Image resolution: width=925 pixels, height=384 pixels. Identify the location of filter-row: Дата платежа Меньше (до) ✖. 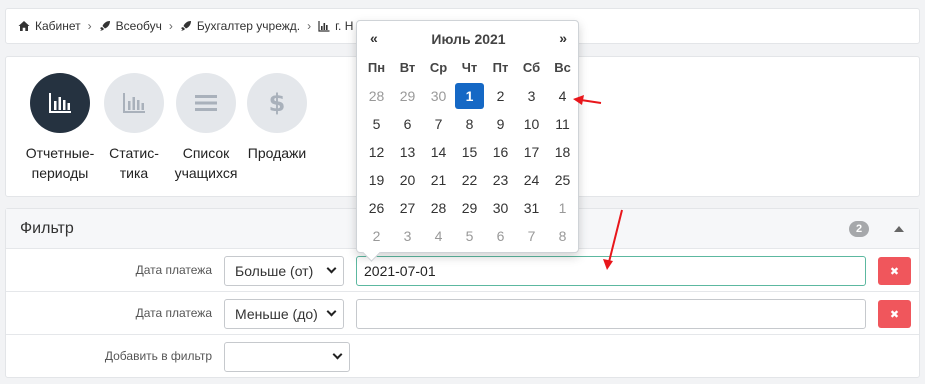
(462, 314).